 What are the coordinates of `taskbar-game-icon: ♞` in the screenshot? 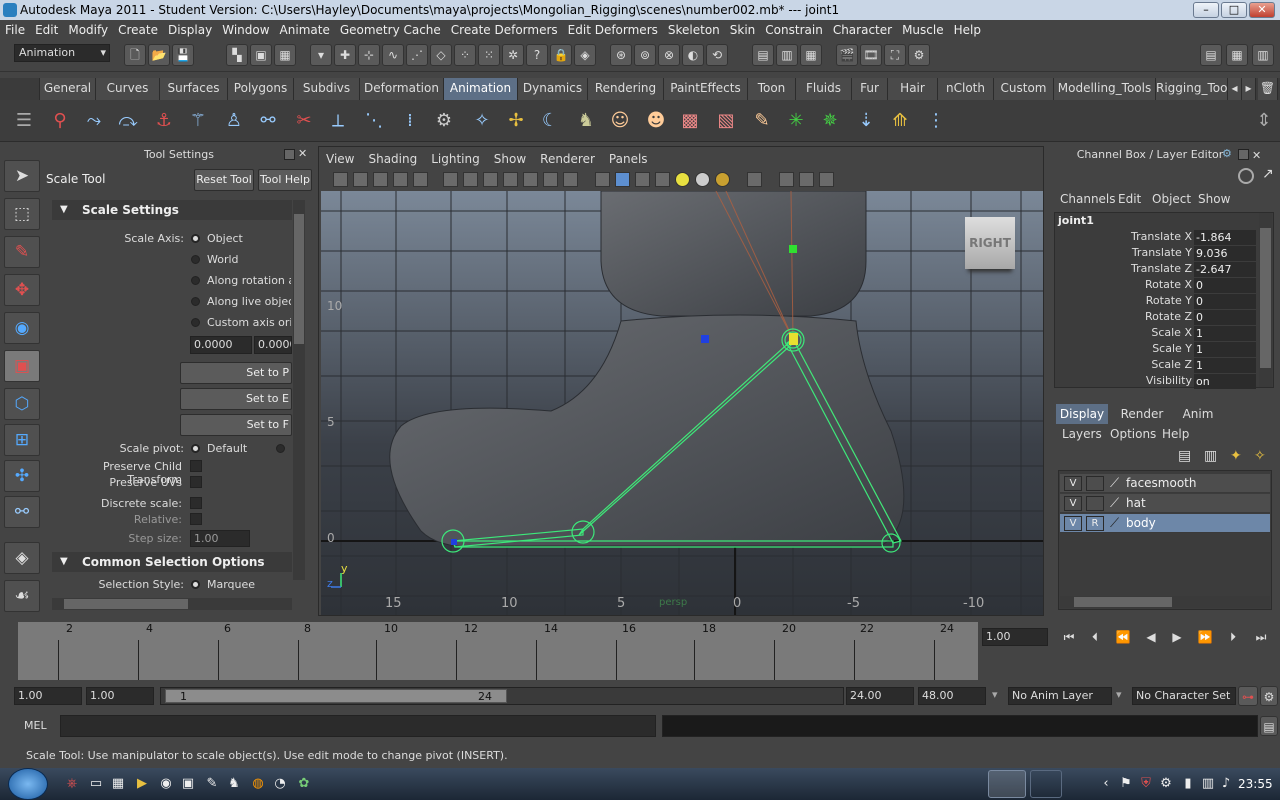 It's located at (234, 784).